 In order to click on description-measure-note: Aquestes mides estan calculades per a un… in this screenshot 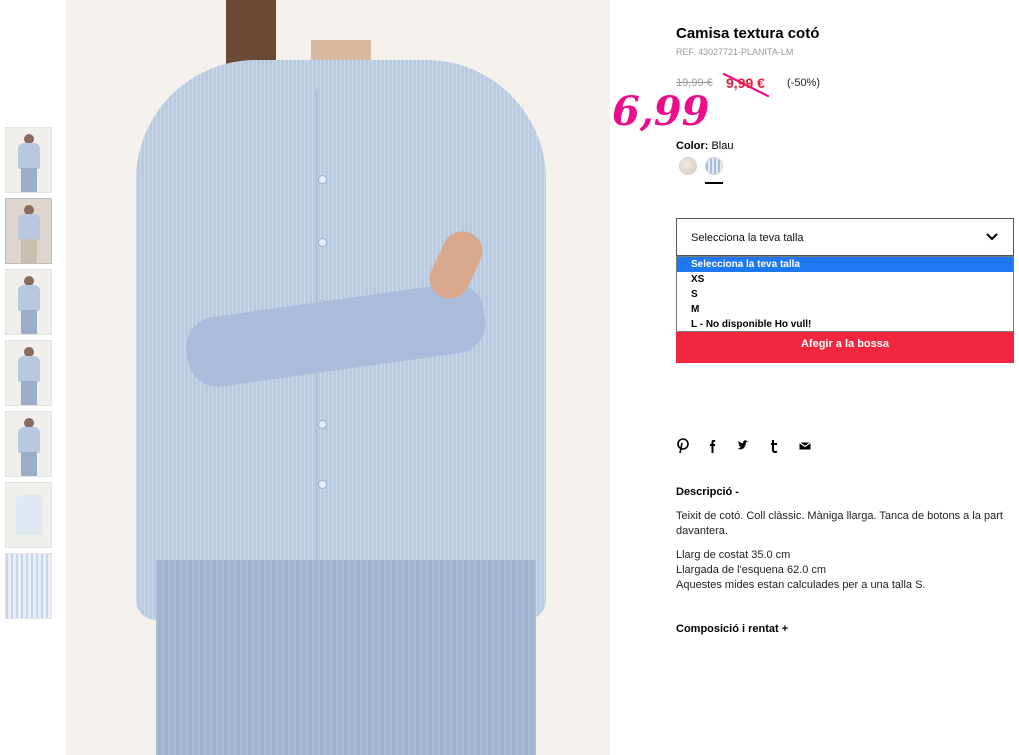, I will do `click(801, 585)`.